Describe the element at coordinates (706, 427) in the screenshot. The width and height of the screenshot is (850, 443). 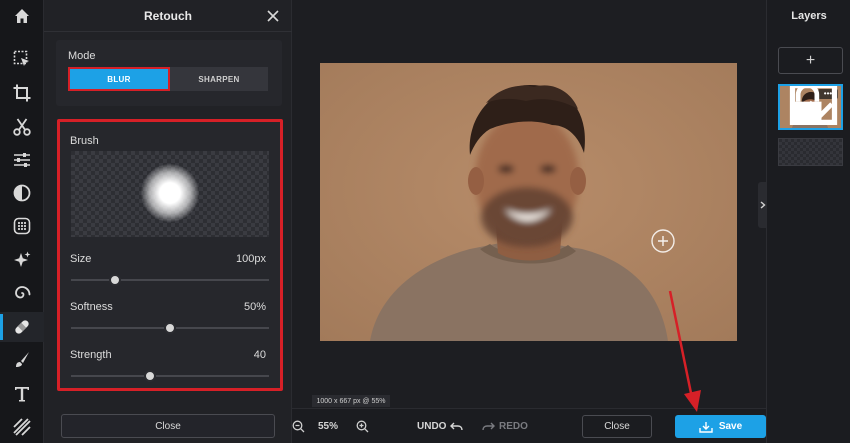
I see `download-icon` at that location.